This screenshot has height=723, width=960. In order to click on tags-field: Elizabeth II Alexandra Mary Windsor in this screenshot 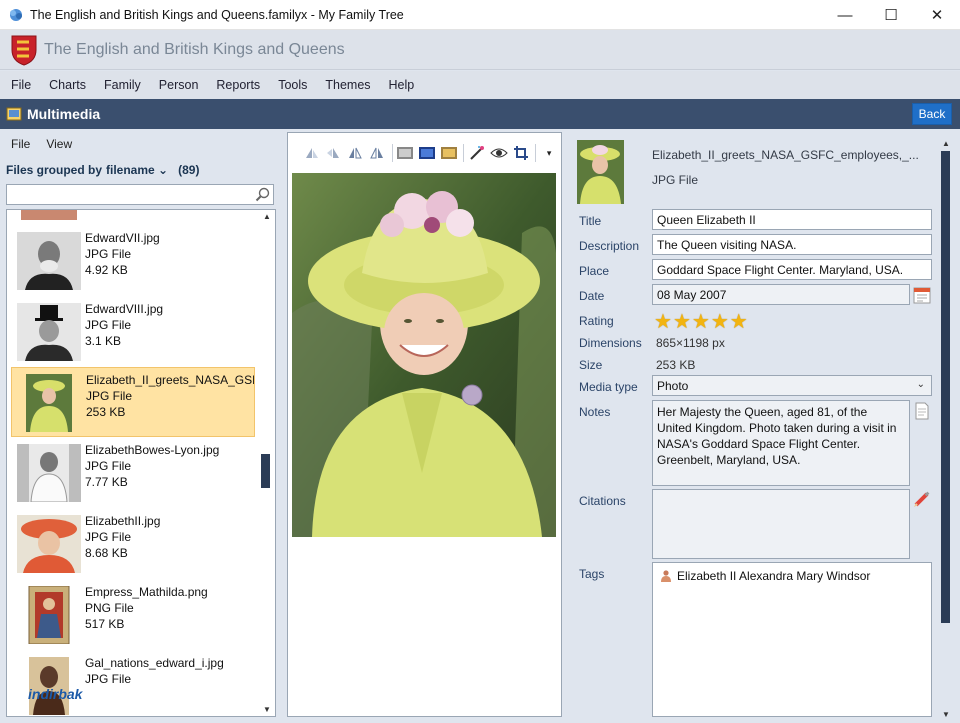, I will do `click(792, 639)`.